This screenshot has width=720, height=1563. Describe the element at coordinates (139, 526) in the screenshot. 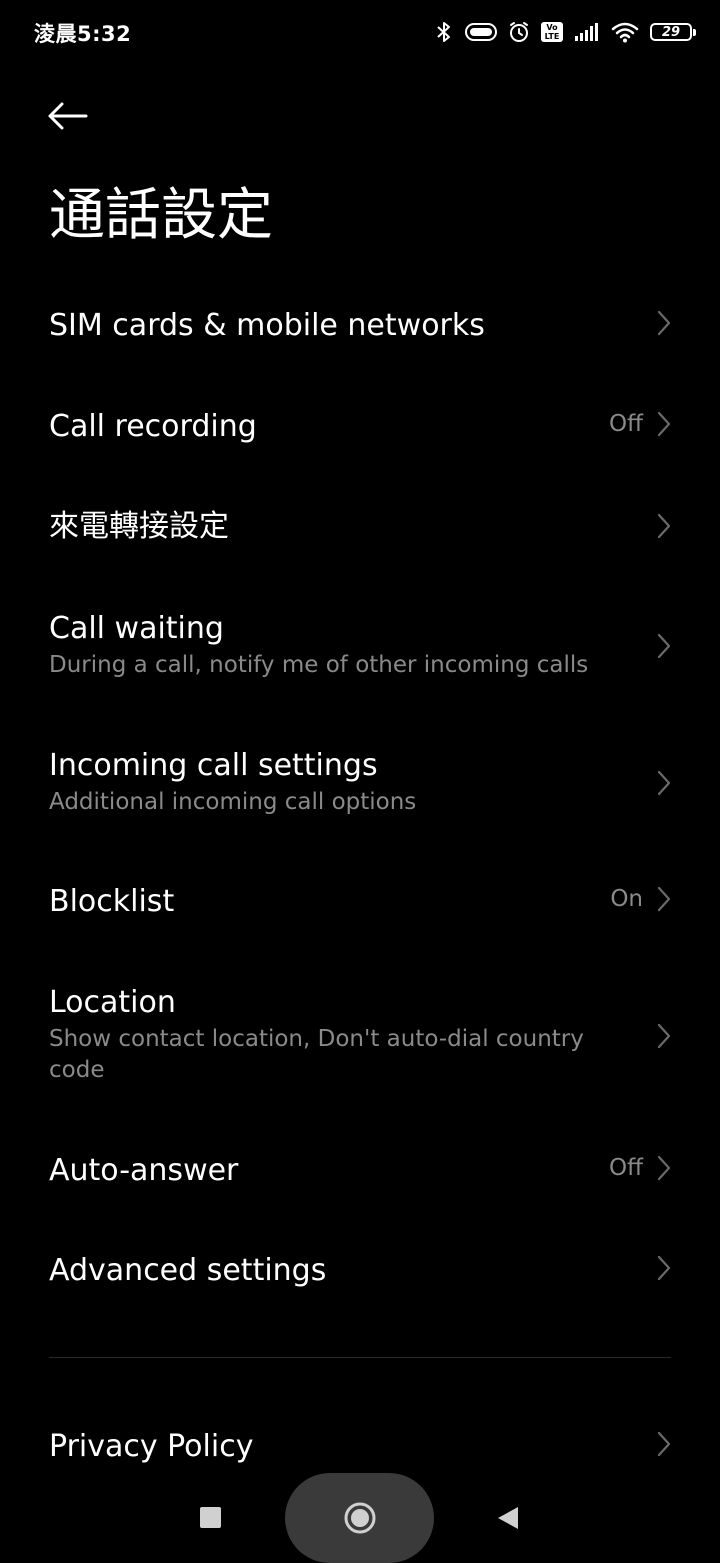

I see `setting-title: 來電轉接設定` at that location.